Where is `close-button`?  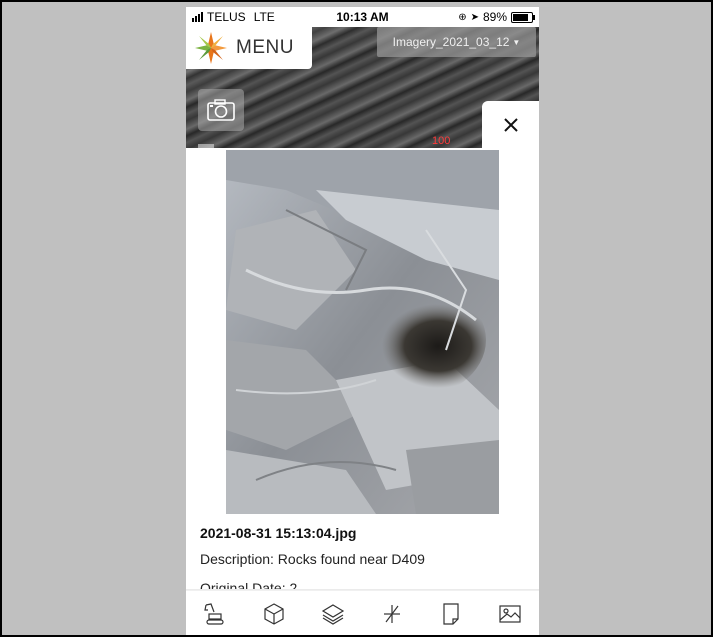
close-button is located at coordinates (510, 125).